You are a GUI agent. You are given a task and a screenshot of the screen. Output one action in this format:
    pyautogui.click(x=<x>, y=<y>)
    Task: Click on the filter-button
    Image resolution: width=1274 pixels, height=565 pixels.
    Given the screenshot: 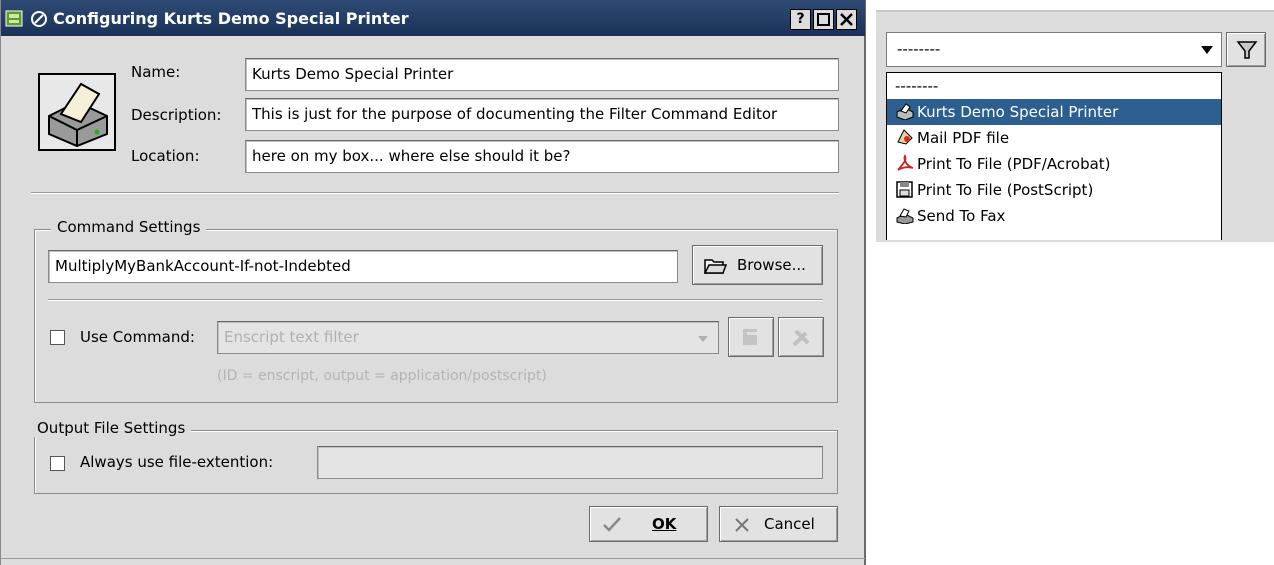 What is the action you would take?
    pyautogui.click(x=1246, y=49)
    